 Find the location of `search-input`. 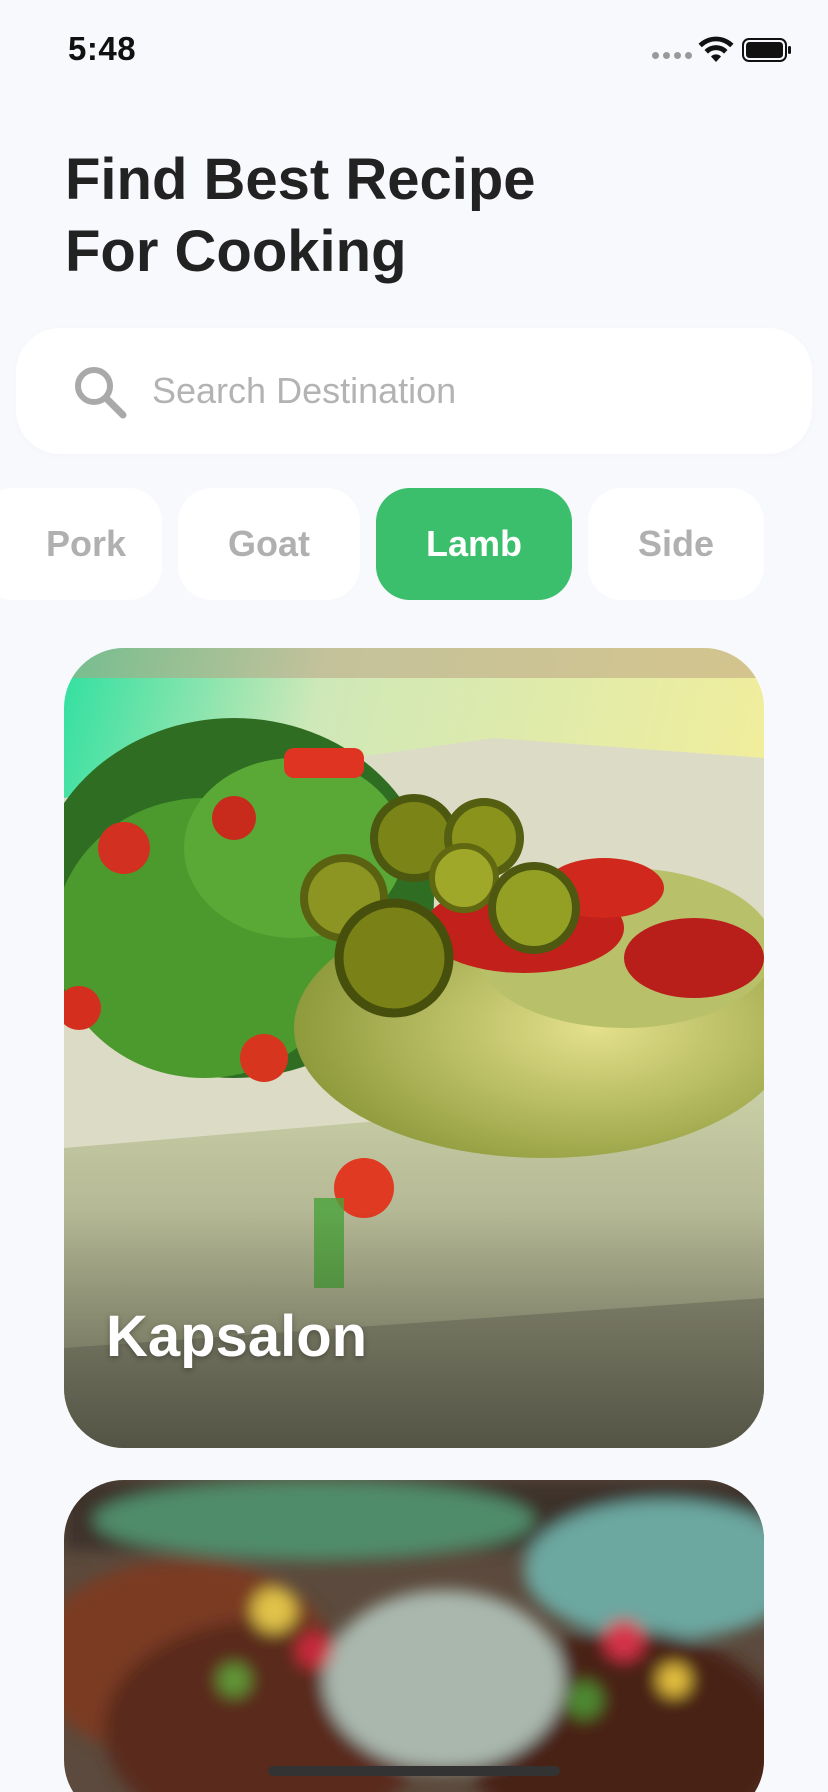

search-input is located at coordinates (462, 391).